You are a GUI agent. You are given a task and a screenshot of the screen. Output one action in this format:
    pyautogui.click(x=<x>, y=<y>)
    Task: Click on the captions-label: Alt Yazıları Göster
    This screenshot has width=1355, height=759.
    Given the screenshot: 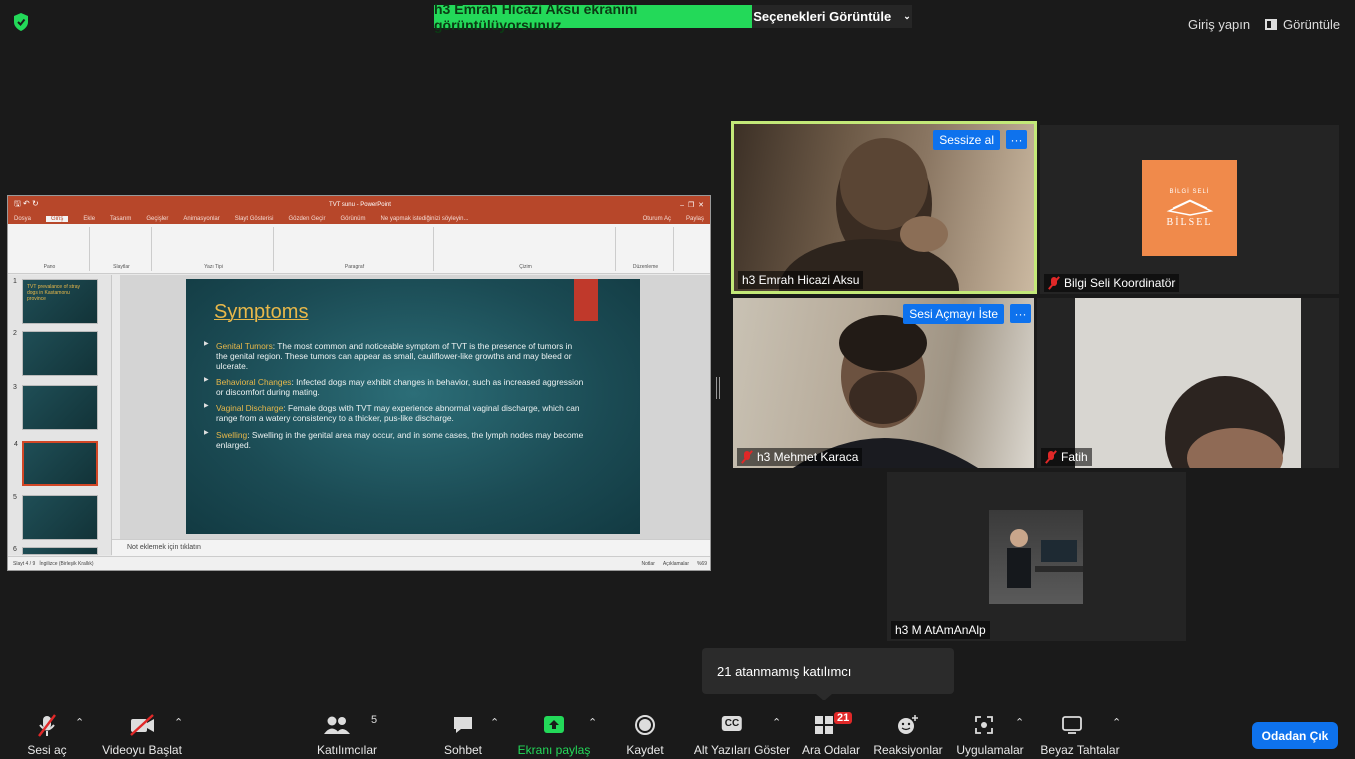 What is the action you would take?
    pyautogui.click(x=742, y=750)
    